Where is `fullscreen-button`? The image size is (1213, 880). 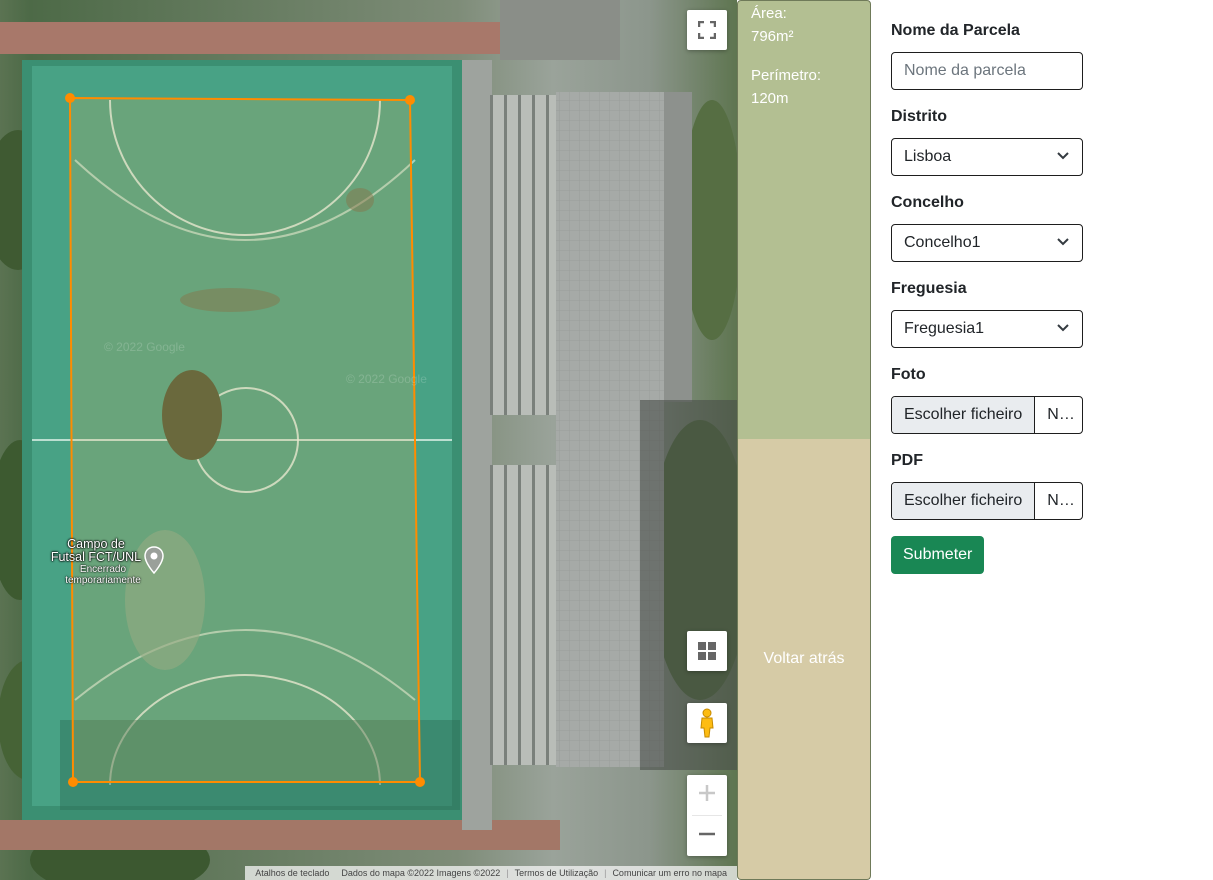 fullscreen-button is located at coordinates (707, 30).